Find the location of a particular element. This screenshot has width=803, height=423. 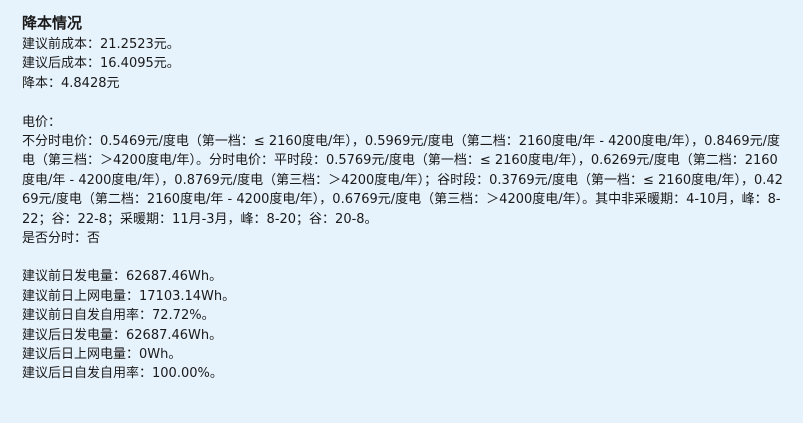

price-label: 电价： is located at coordinates (42, 122).